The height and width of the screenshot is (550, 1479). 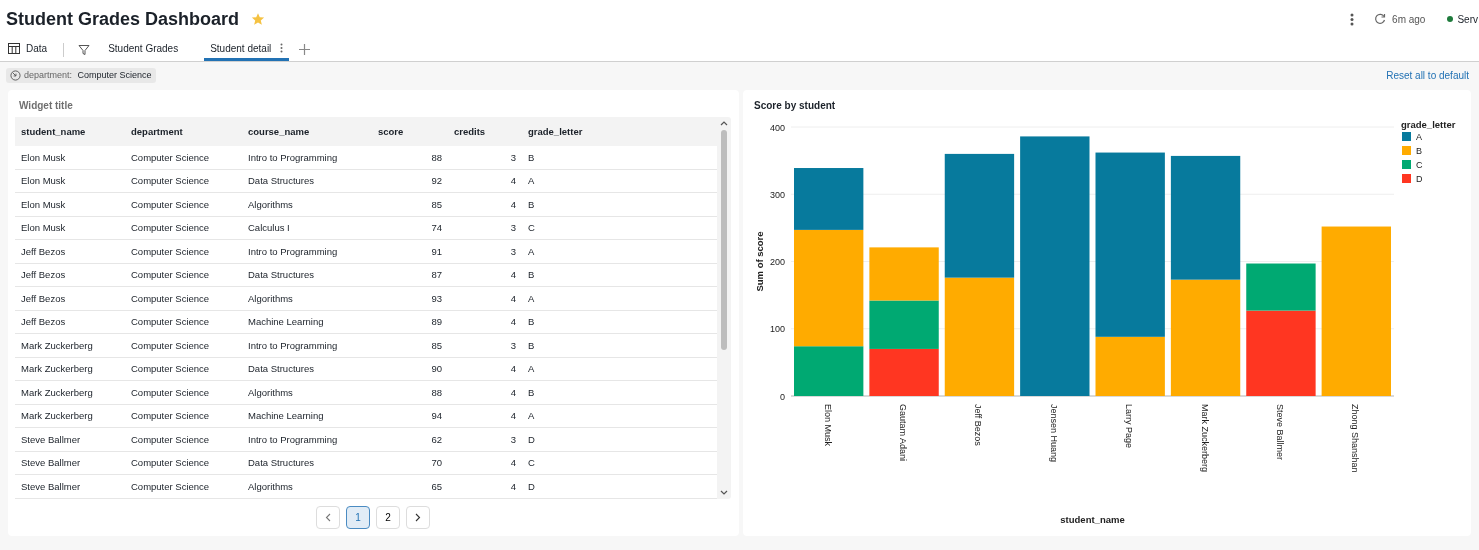 I want to click on dashboard-title: Student Grades Dashboard, so click(x=123, y=19).